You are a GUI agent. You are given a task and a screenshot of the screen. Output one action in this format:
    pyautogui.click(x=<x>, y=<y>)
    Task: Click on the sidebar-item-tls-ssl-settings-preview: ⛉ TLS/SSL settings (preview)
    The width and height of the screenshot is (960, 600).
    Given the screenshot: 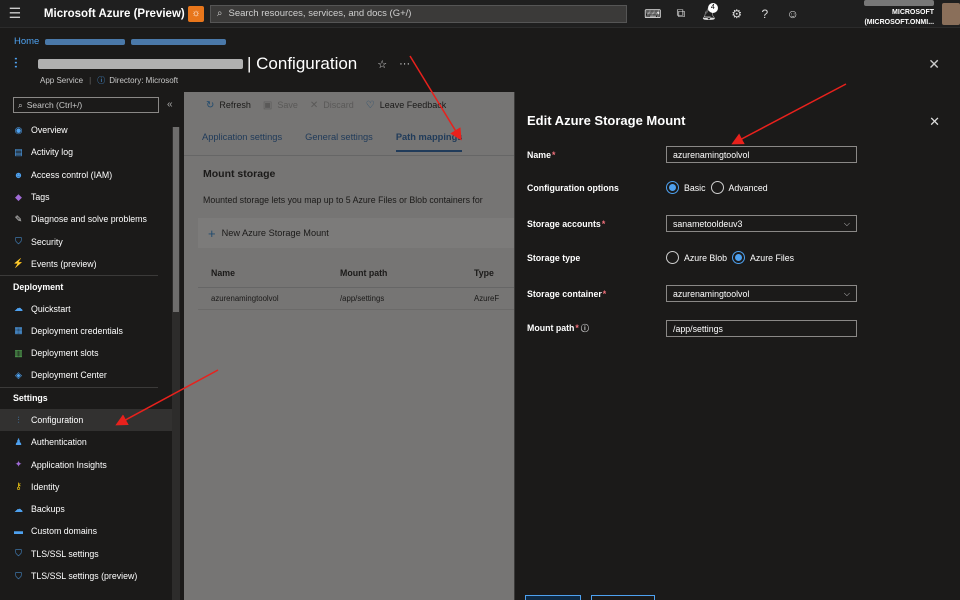 What is the action you would take?
    pyautogui.click(x=86, y=576)
    